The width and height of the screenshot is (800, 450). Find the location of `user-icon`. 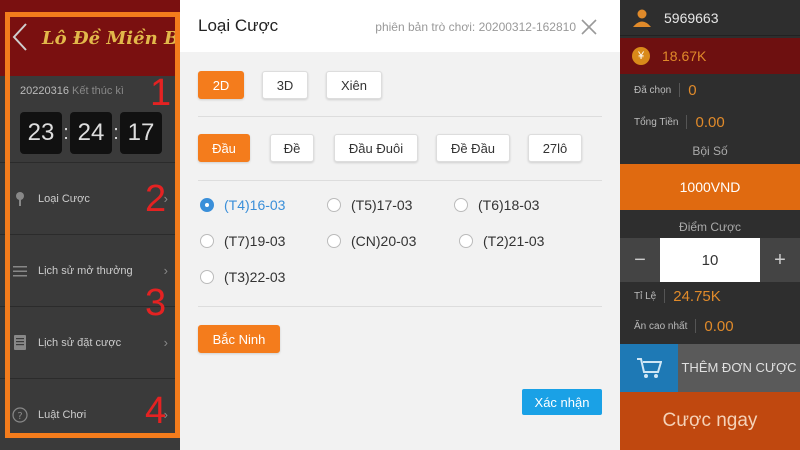

user-icon is located at coordinates (642, 18).